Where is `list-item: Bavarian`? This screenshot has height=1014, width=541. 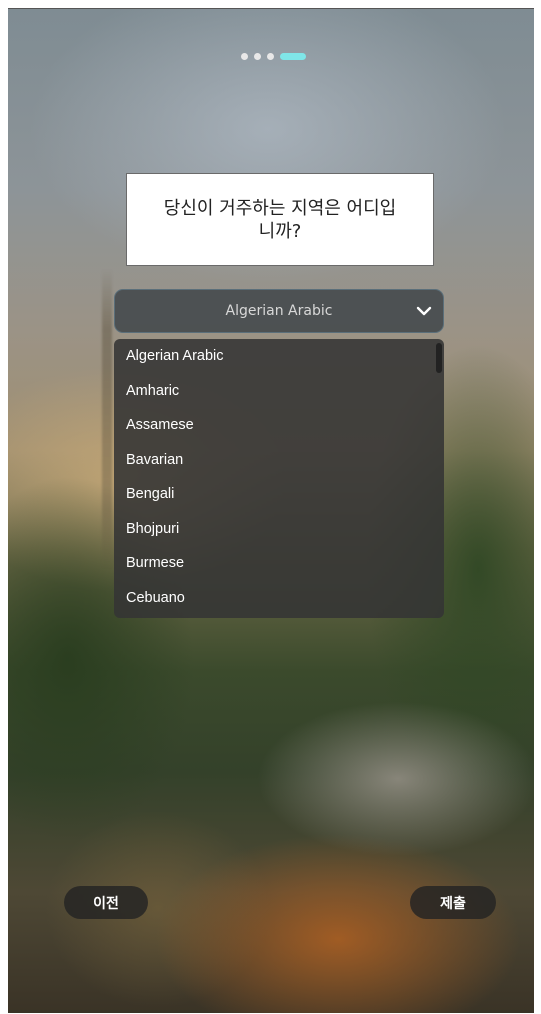 list-item: Bavarian is located at coordinates (279, 460).